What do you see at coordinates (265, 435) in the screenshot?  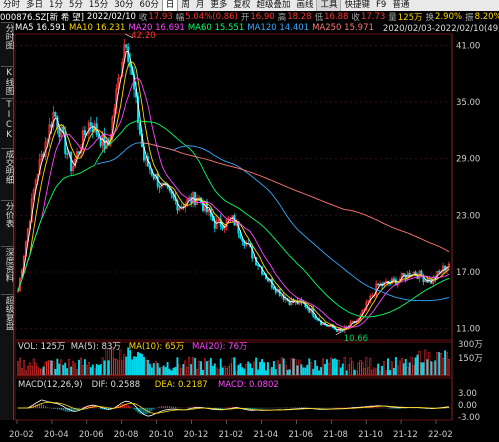 I see `date-axis-label: 21-04` at bounding box center [265, 435].